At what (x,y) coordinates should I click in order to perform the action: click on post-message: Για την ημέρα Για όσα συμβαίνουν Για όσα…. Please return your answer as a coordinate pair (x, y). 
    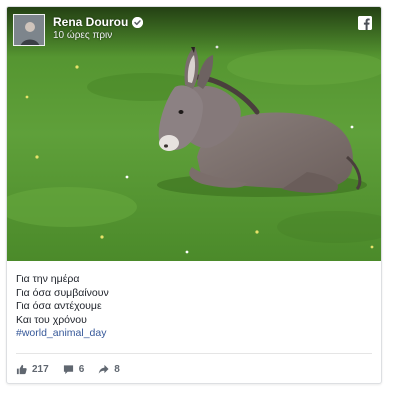
    Looking at the image, I should click on (194, 307).